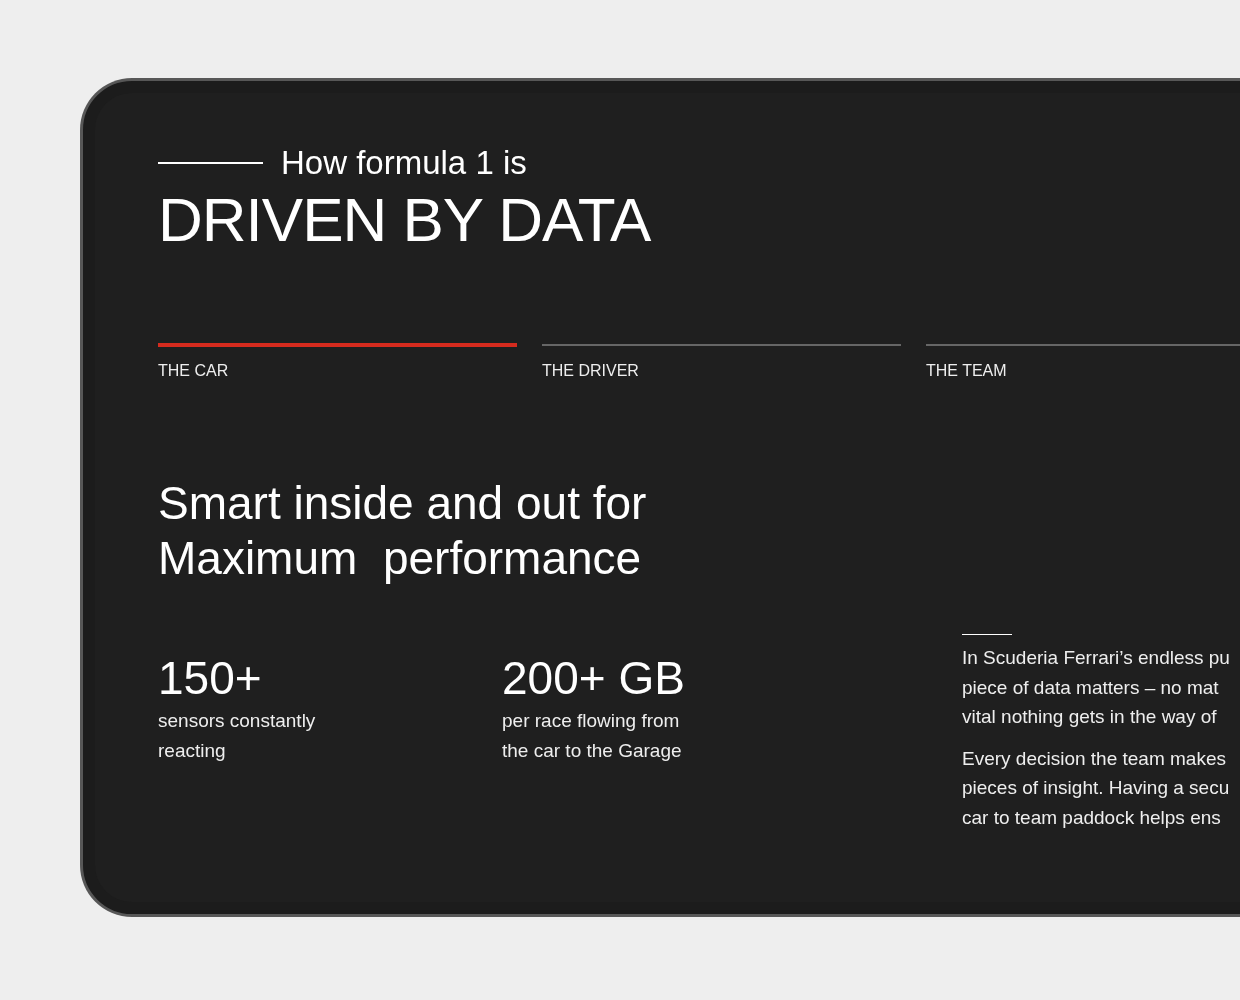  What do you see at coordinates (237, 736) in the screenshot?
I see `stat-caption: sensors constantly reacting` at bounding box center [237, 736].